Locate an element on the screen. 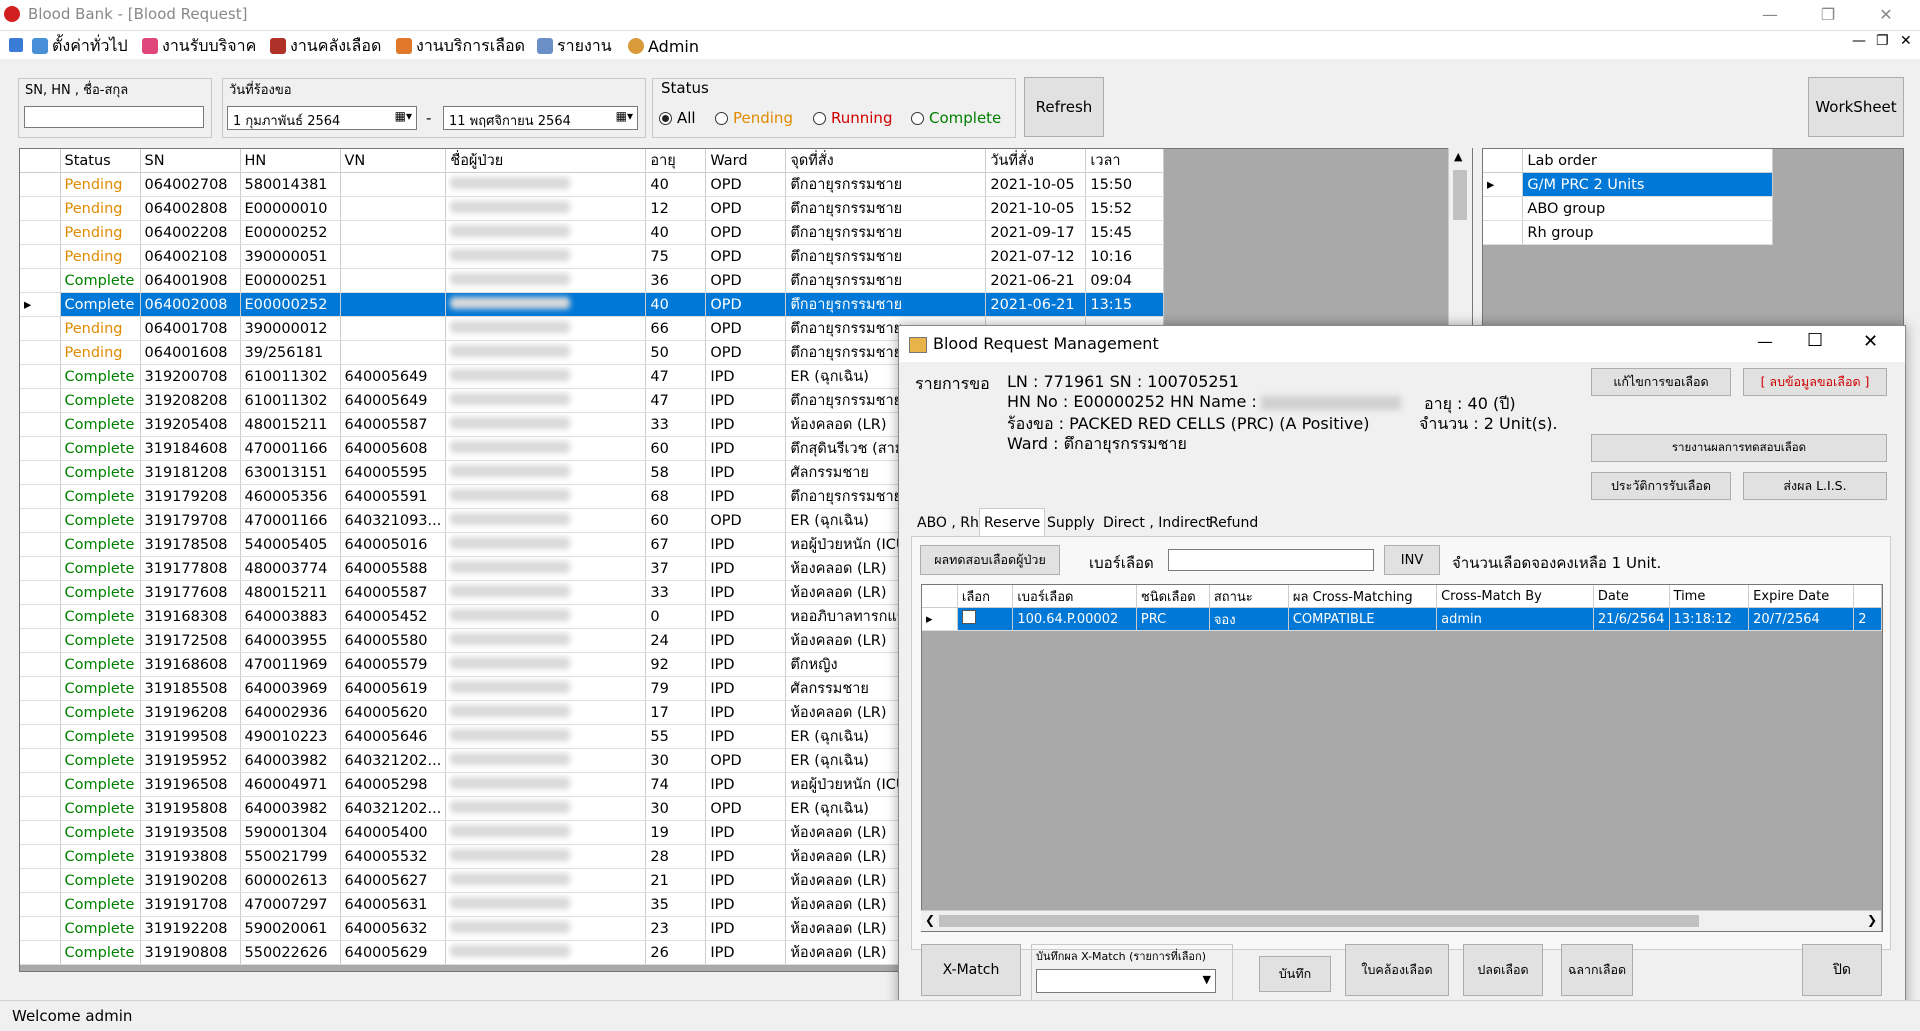 This screenshot has width=1920, height=1031. table-cell: 319193508 is located at coordinates (190, 832).